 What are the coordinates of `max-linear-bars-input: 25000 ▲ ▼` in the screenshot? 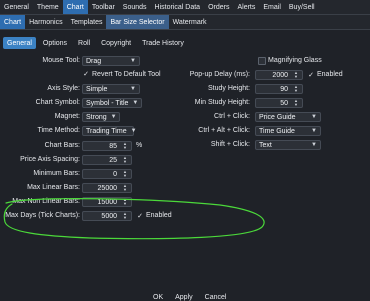 It's located at (107, 188).